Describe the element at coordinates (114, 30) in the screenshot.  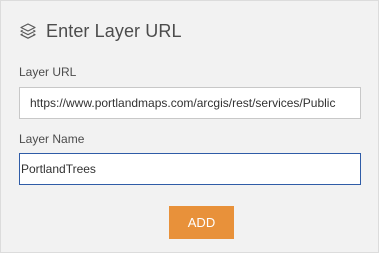
I see `panel-title: Enter Layer URL` at that location.